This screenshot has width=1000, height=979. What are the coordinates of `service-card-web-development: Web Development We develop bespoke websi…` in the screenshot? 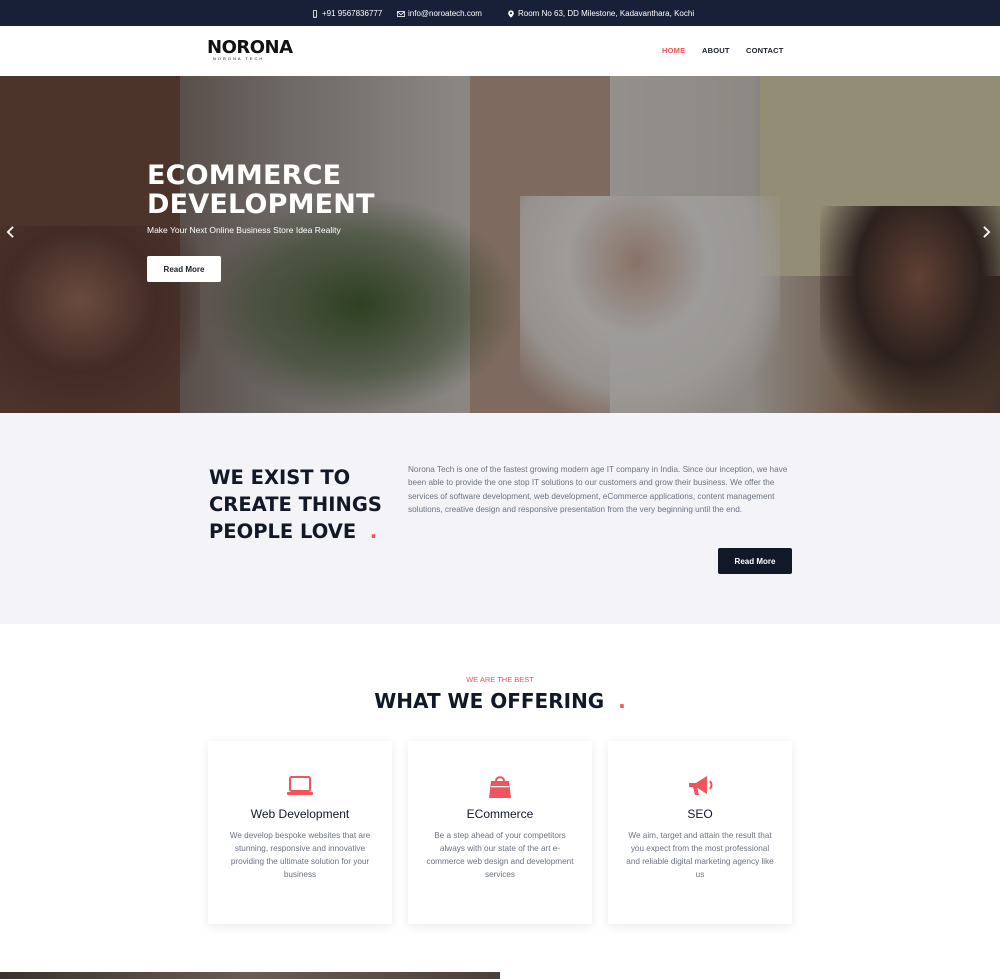 It's located at (300, 832).